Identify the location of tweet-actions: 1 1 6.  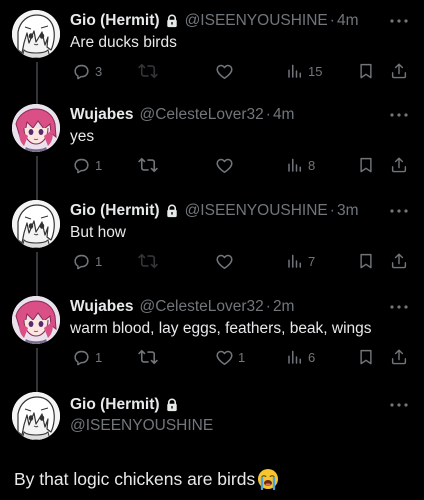
(240, 357).